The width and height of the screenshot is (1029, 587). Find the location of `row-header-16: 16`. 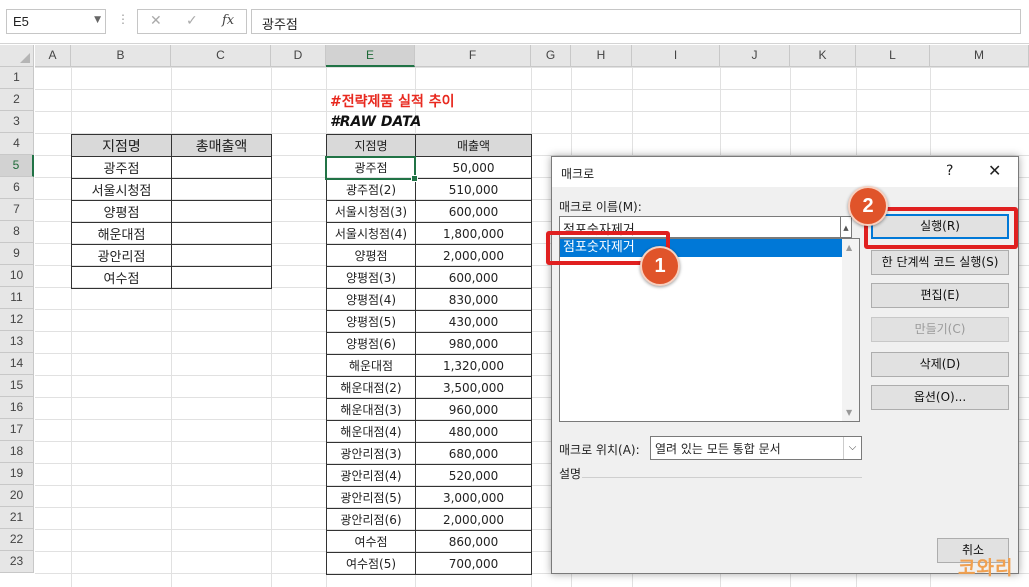

row-header-16: 16 is located at coordinates (17, 408).